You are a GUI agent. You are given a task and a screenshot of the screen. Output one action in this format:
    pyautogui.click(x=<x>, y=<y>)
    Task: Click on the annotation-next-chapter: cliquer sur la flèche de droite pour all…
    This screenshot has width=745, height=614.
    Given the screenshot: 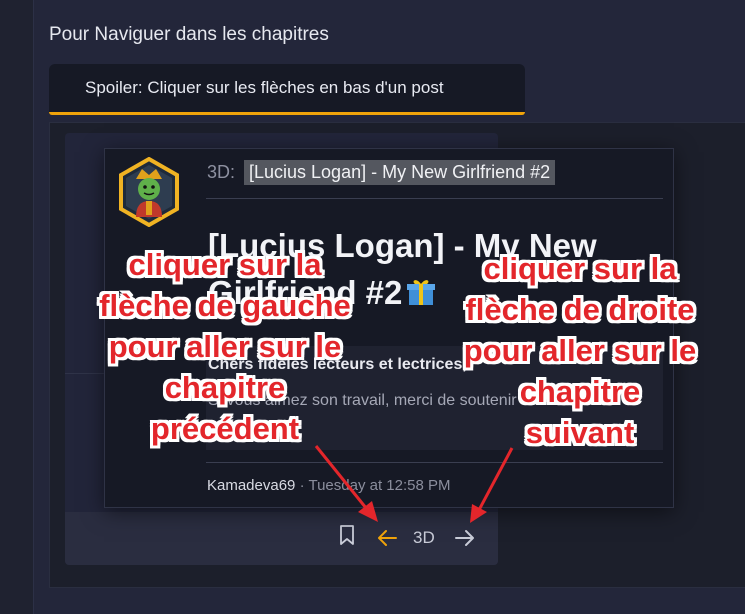 What is the action you would take?
    pyautogui.click(x=580, y=350)
    